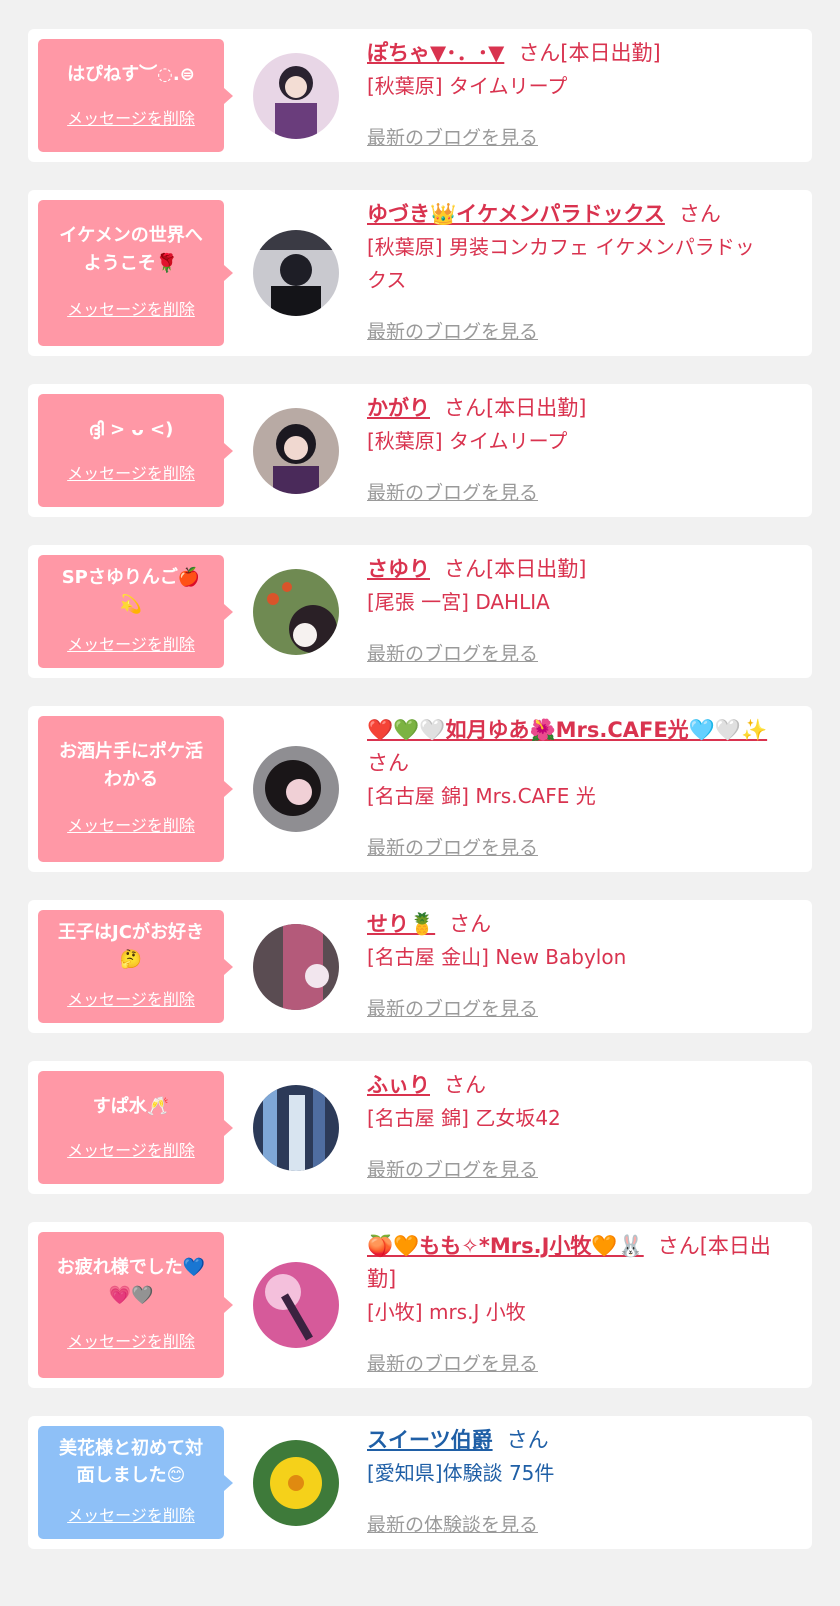 The image size is (840, 1606). What do you see at coordinates (131, 429) in the screenshot?
I see `message-text: ദ്ദി > ᴗ <)` at bounding box center [131, 429].